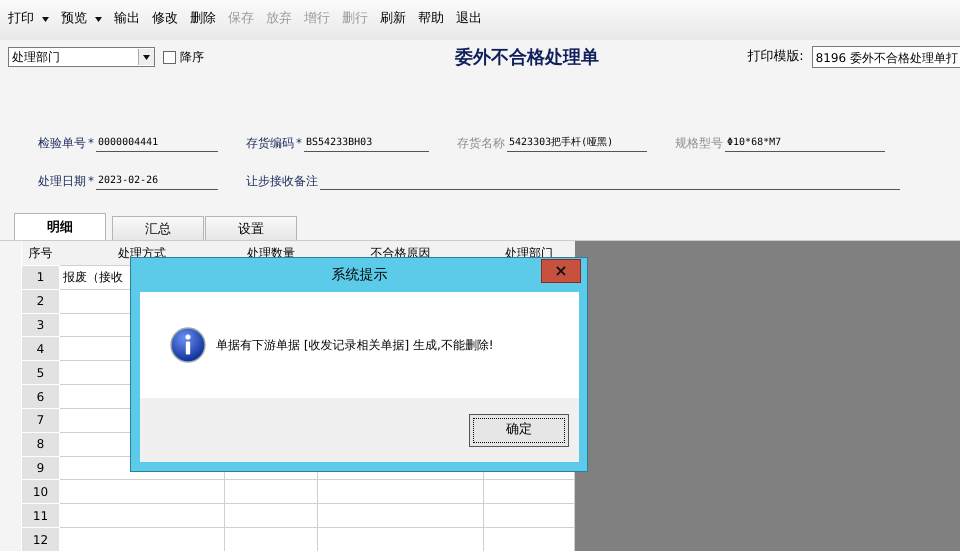  Describe the element at coordinates (431, 19) in the screenshot. I see `toolbar-button: 帮助` at that location.